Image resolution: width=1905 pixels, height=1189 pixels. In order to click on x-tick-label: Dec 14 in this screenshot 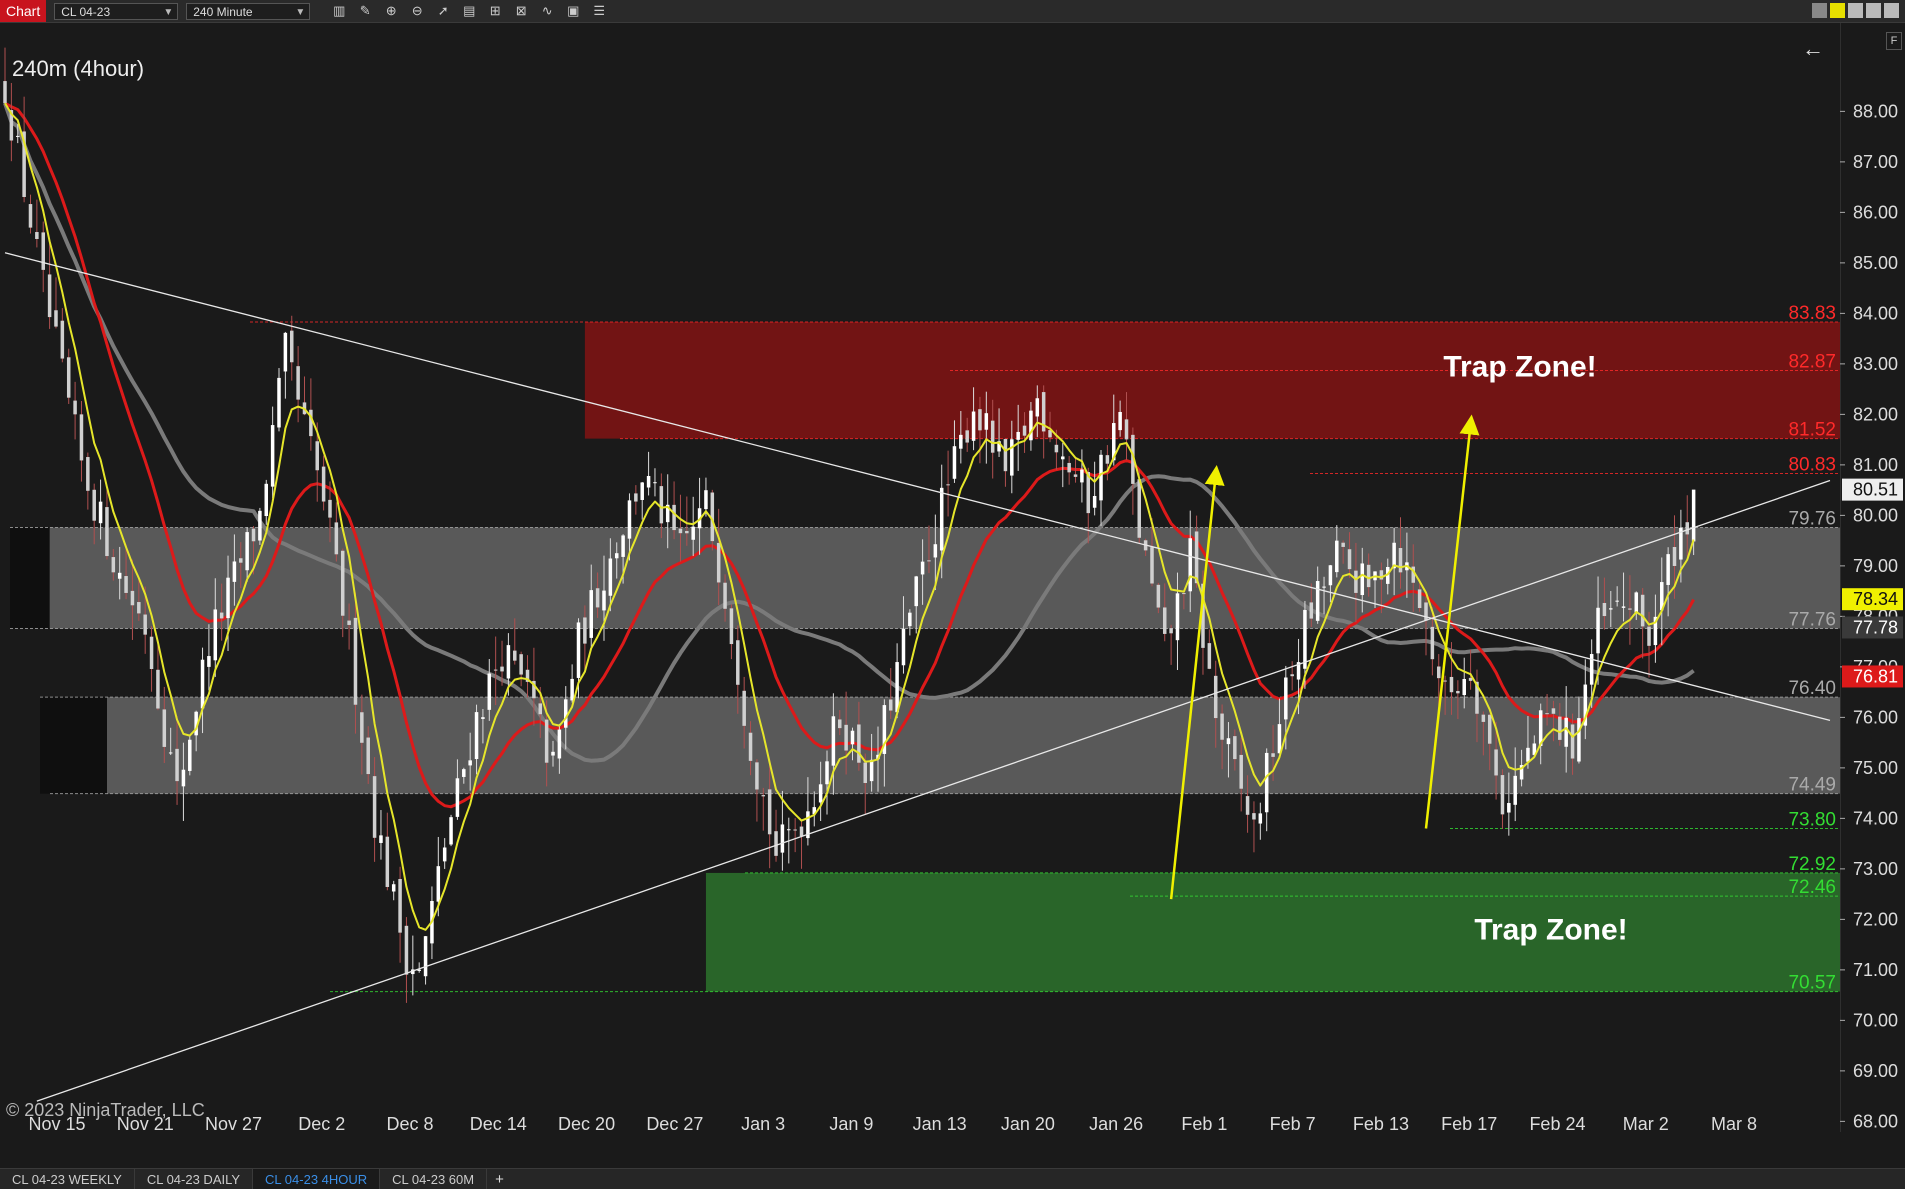, I will do `click(498, 1123)`.